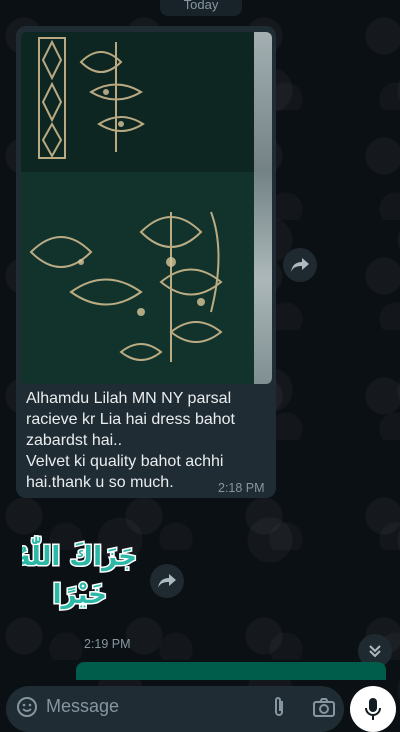 Image resolution: width=400 pixels, height=732 pixels. I want to click on outgoing-message-bubble, so click(231, 671).